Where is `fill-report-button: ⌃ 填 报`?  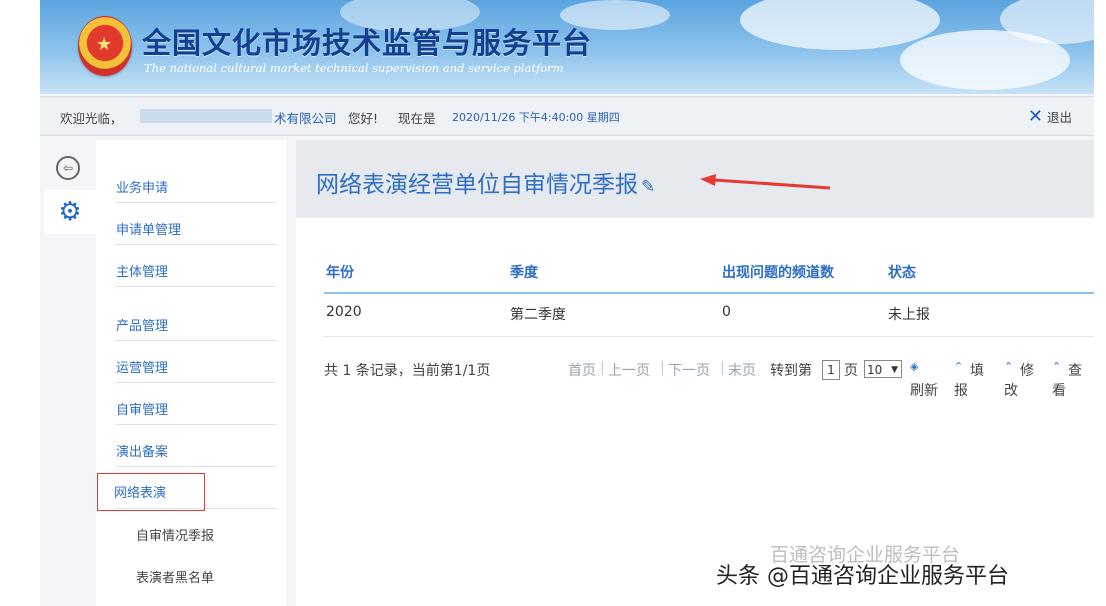 fill-report-button: ⌃ 填 报 is located at coordinates (974, 380).